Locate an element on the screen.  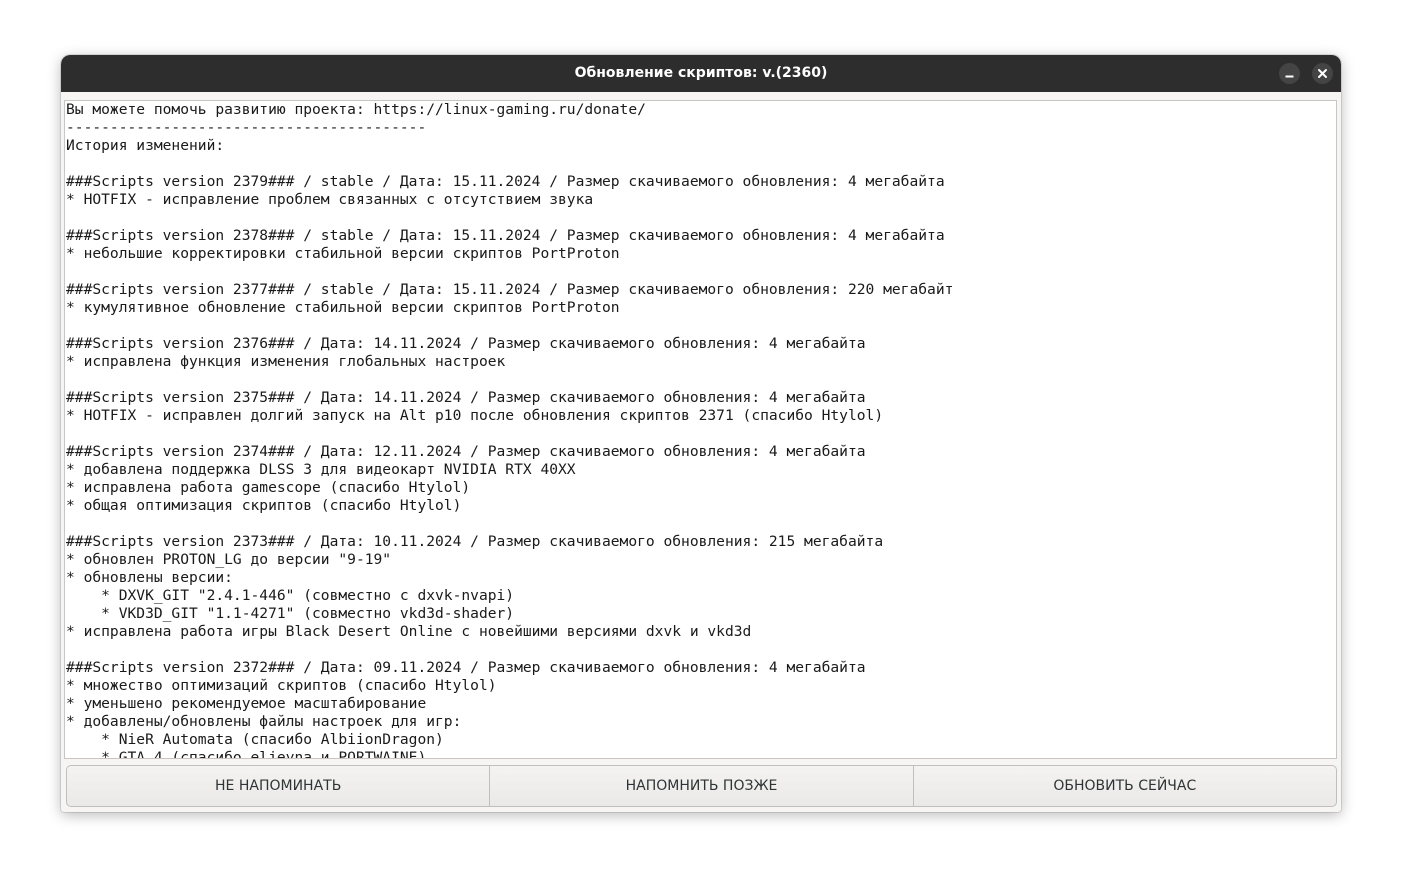
titlebar: Обновление скриптов: v.(2360) is located at coordinates (701, 73).